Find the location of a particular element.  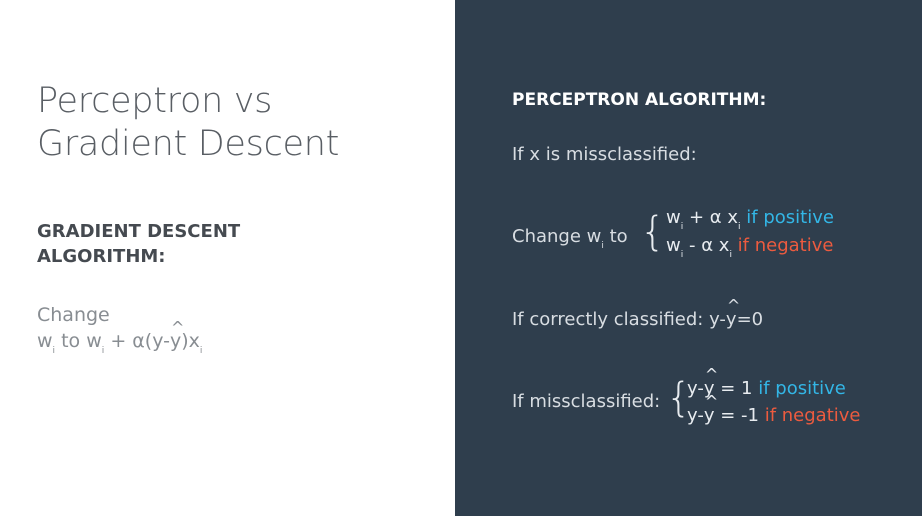

change-text: Change w is located at coordinates (557, 236).